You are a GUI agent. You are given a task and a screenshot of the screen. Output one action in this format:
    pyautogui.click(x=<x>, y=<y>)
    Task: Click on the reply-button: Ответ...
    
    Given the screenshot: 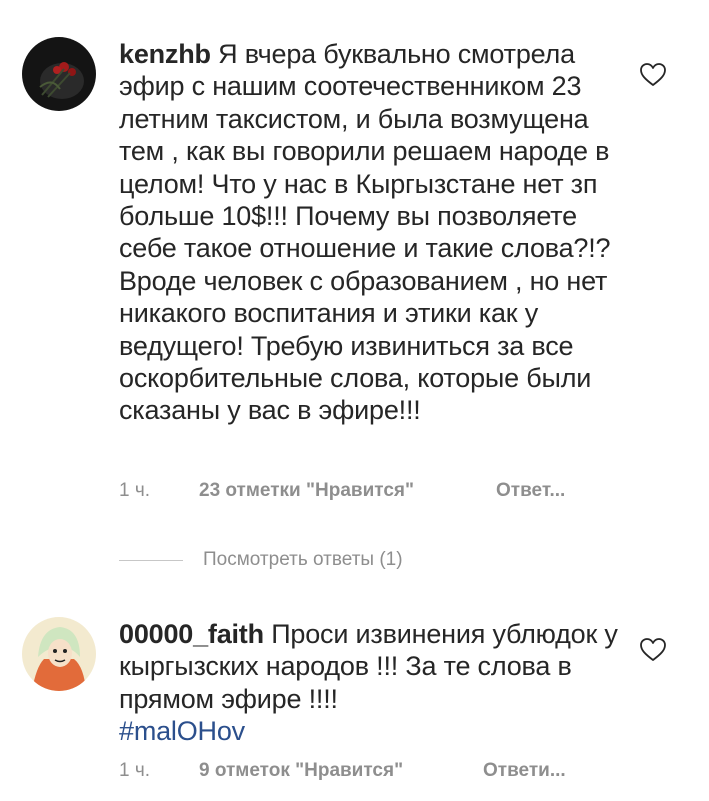 What is the action you would take?
    pyautogui.click(x=530, y=491)
    